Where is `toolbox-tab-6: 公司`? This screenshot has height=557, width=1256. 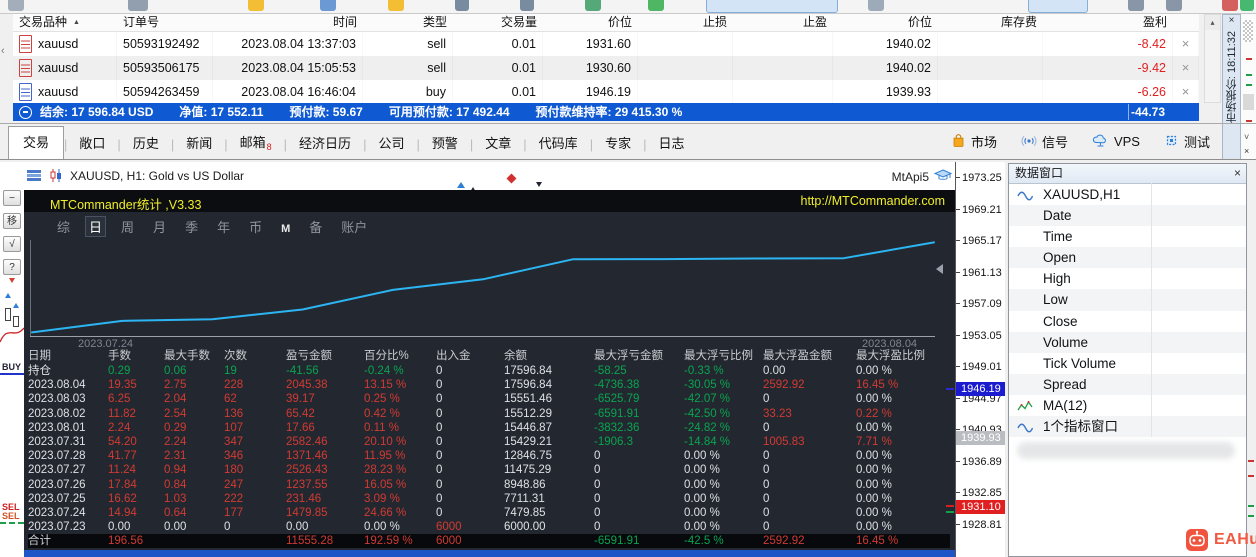
toolbox-tab-6: 公司 is located at coordinates (391, 143).